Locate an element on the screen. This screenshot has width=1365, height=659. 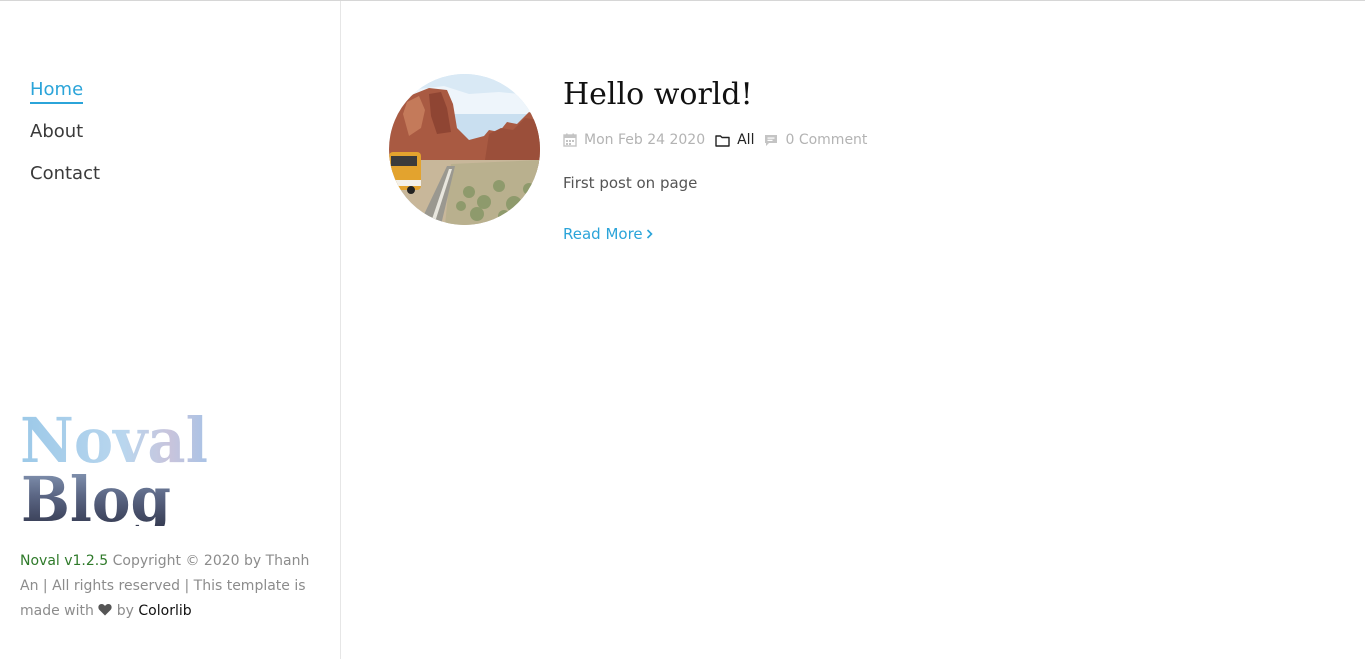
colorlib-link: Colorlib is located at coordinates (164, 611).